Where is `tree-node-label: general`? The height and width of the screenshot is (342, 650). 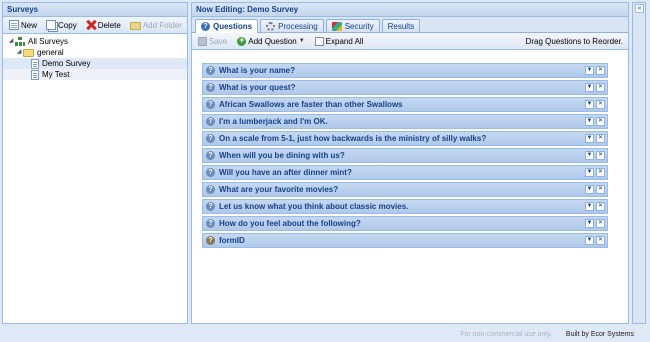
tree-node-label: general is located at coordinates (50, 52).